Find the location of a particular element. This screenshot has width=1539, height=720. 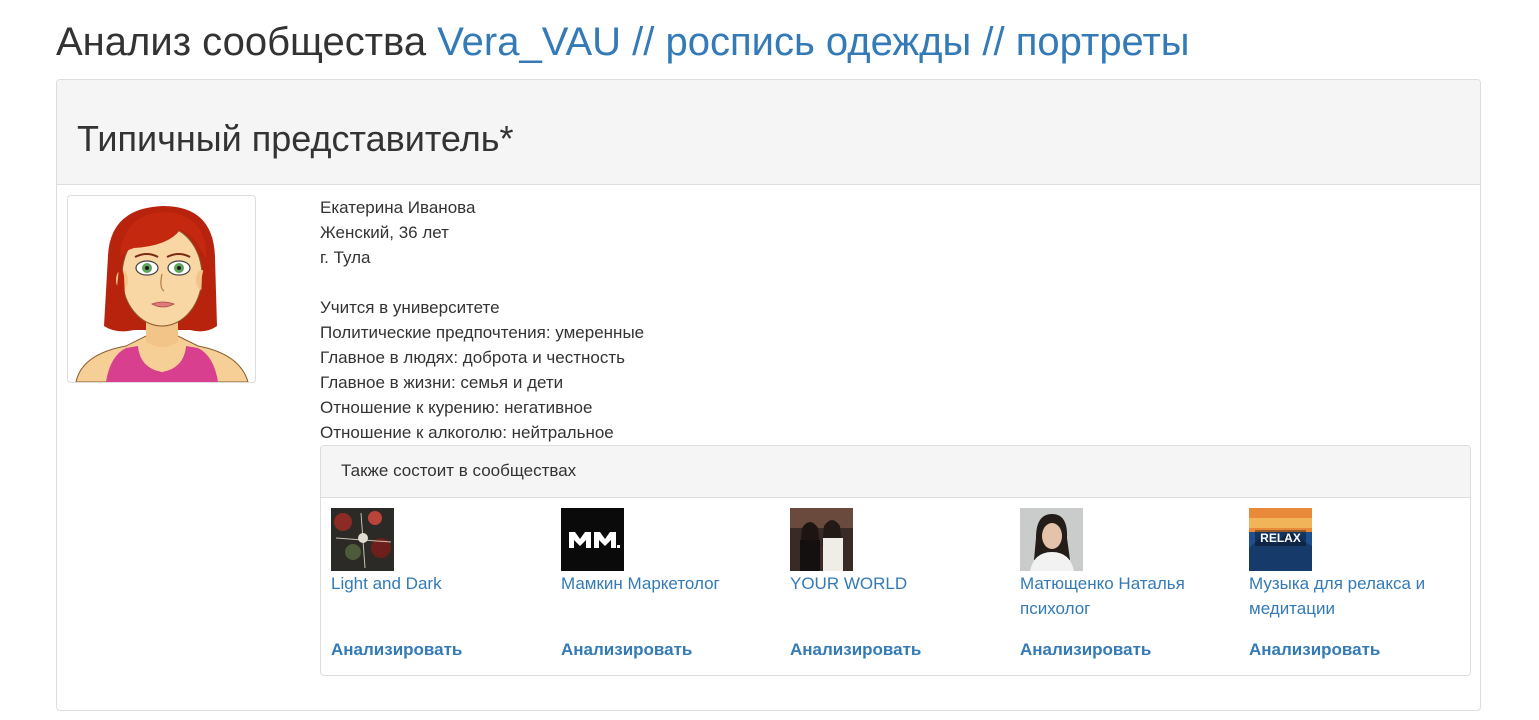

panel-heading: Типичный представитель* is located at coordinates (768, 132).